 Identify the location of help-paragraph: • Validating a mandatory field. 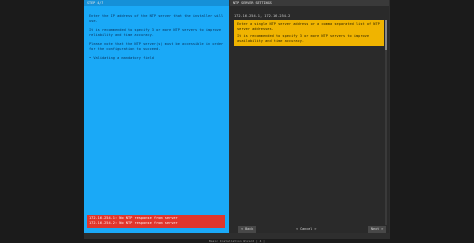
(121, 58).